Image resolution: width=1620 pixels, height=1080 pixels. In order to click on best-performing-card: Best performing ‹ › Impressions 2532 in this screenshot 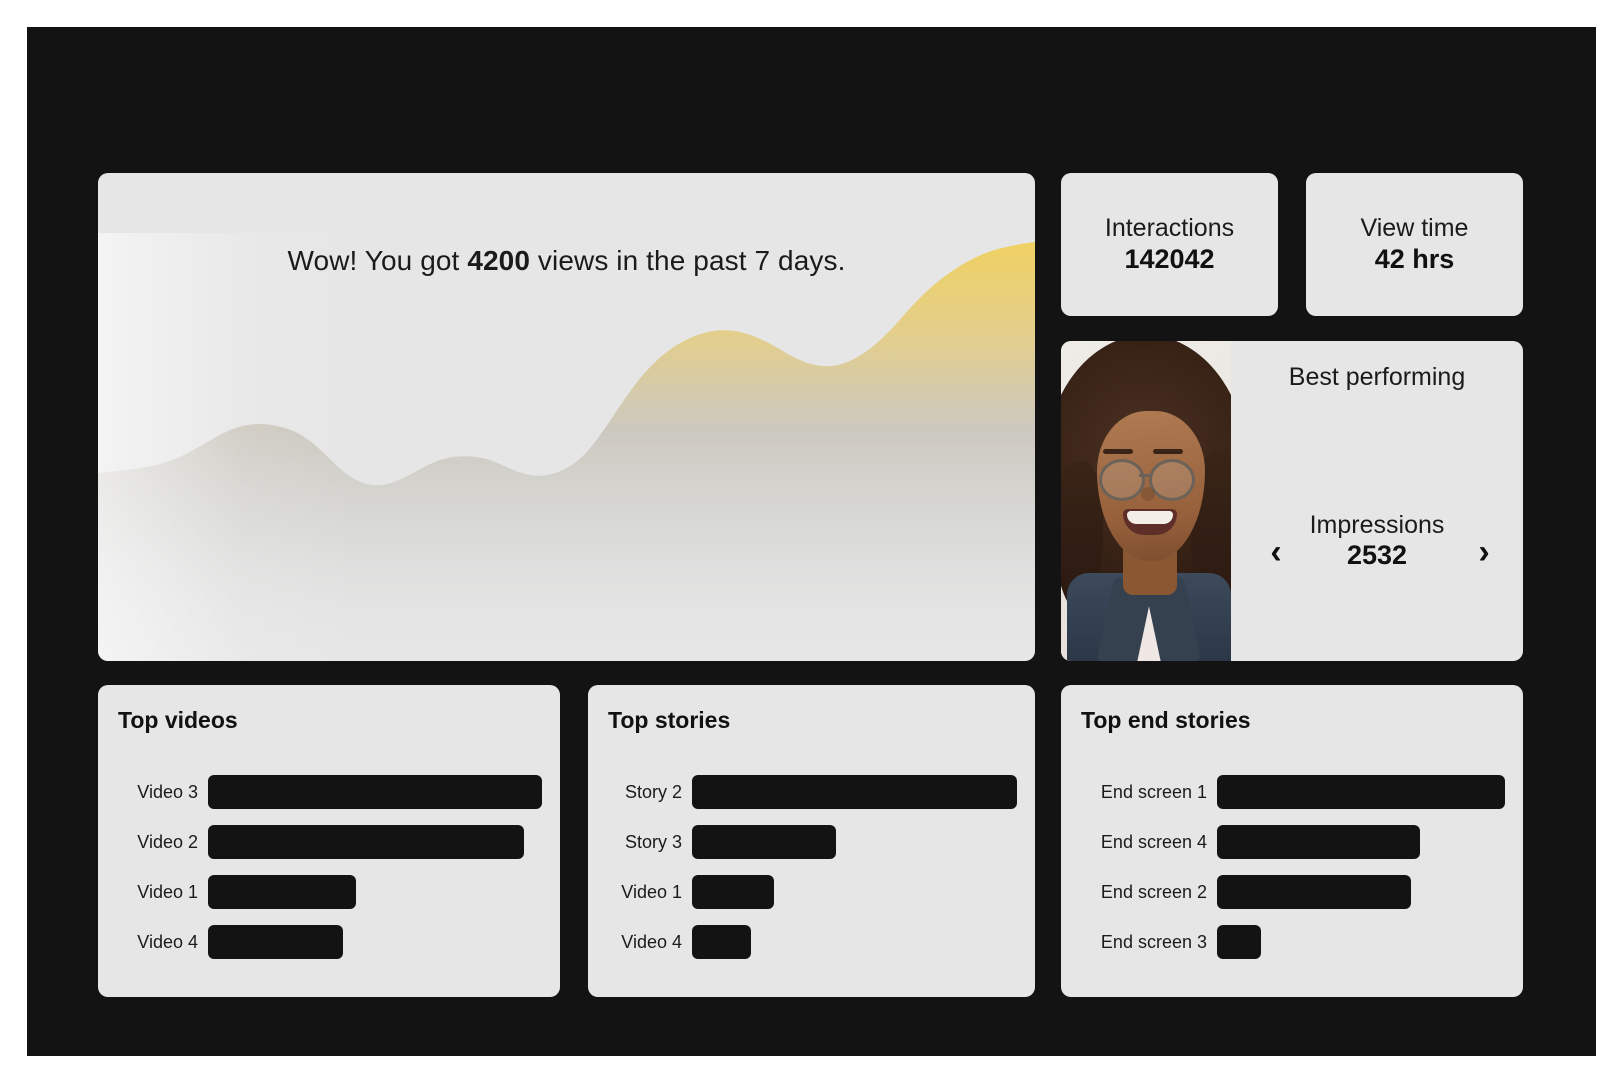, I will do `click(1292, 501)`.